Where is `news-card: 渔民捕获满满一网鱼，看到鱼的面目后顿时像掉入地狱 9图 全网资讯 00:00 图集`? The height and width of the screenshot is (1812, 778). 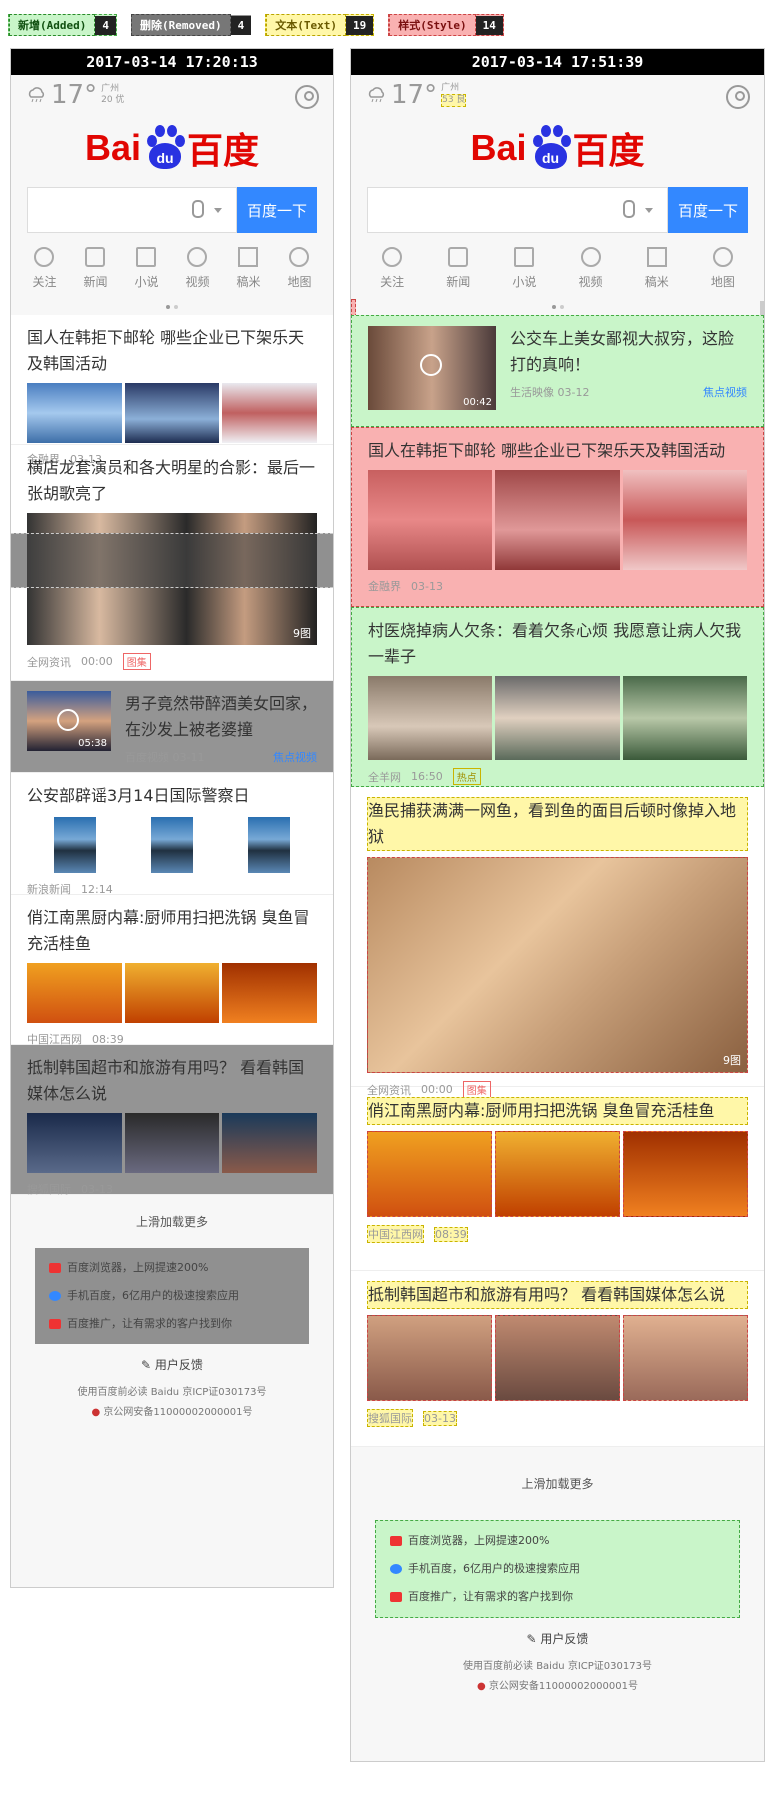
news-card: 渔民捕获满满一网鱼，看到鱼的面目后顿时像掉入地狱 9图 全网资讯 00:00 图集 is located at coordinates (557, 942).